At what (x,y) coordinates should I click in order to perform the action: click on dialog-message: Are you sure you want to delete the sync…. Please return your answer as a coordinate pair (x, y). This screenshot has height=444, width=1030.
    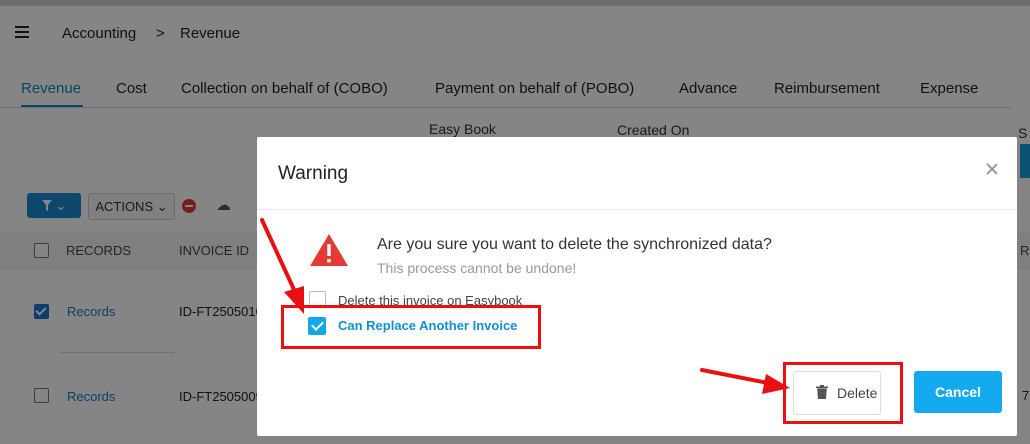
    Looking at the image, I should click on (574, 244).